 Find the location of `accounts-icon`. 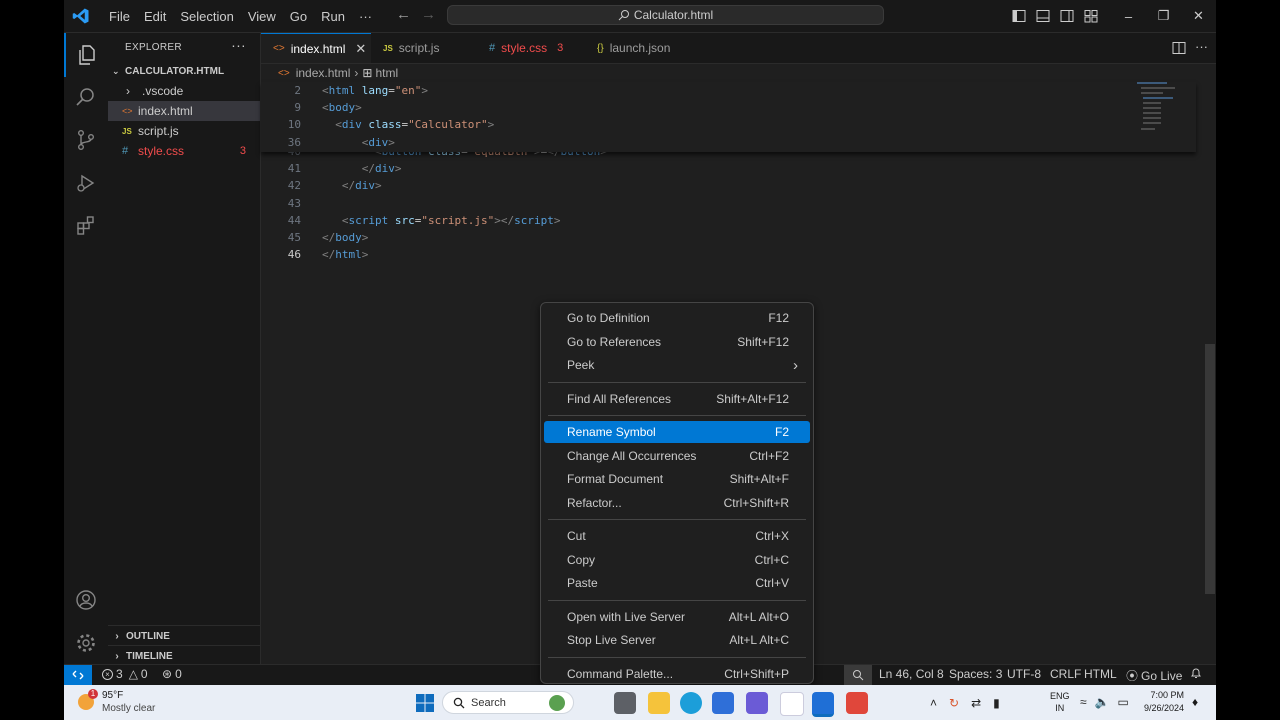

accounts-icon is located at coordinates (86, 600).